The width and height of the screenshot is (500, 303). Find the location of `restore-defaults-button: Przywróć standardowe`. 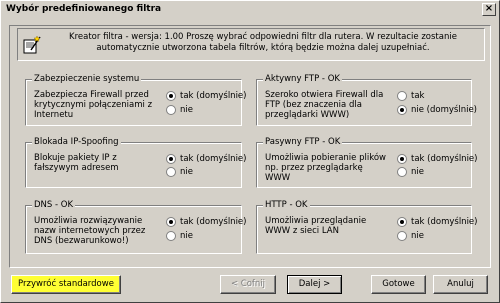

restore-defaults-button: Przywróć standardowe is located at coordinates (66, 284).